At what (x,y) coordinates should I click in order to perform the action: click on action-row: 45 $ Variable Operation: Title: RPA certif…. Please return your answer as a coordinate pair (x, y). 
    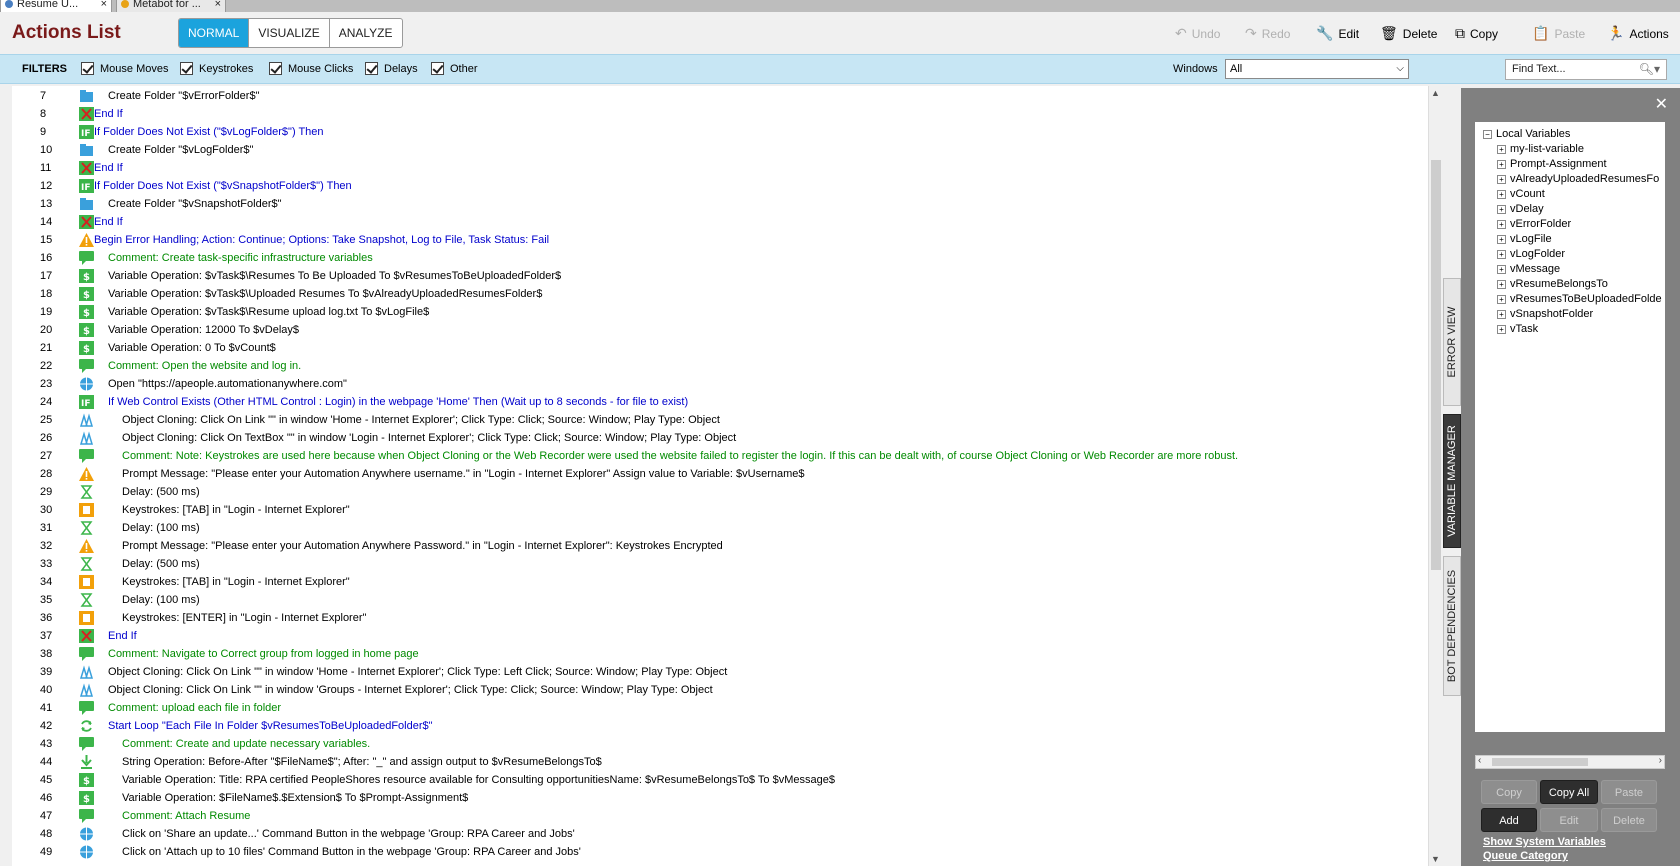
    Looking at the image, I should click on (720, 780).